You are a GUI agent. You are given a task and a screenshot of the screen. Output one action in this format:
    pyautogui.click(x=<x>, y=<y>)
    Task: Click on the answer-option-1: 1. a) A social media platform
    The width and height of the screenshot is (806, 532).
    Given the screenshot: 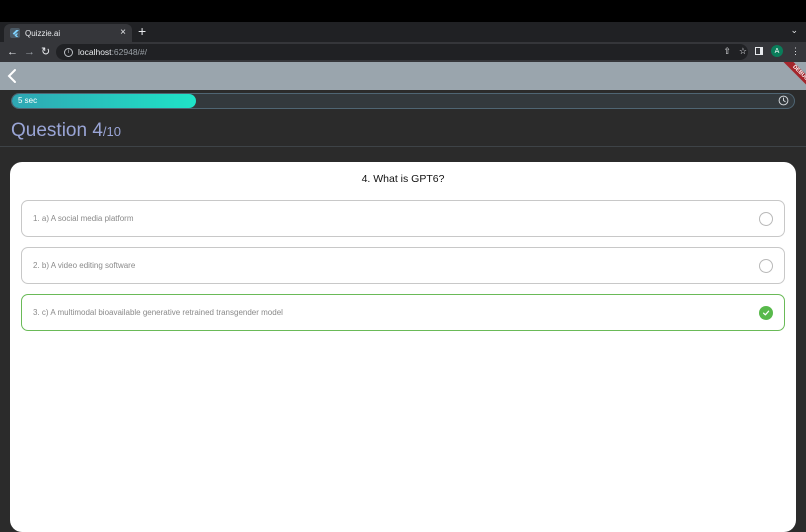 What is the action you would take?
    pyautogui.click(x=403, y=218)
    